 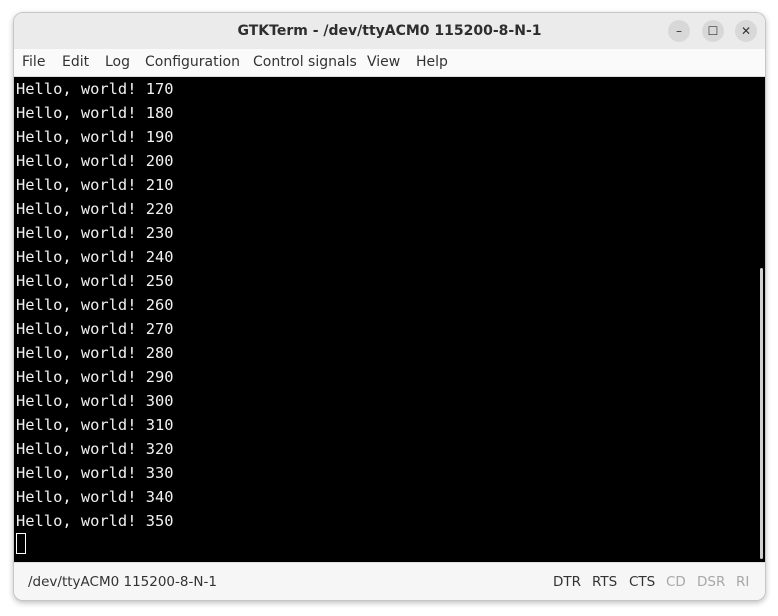 What do you see at coordinates (711, 582) in the screenshot?
I see `signal-dsr: DSR` at bounding box center [711, 582].